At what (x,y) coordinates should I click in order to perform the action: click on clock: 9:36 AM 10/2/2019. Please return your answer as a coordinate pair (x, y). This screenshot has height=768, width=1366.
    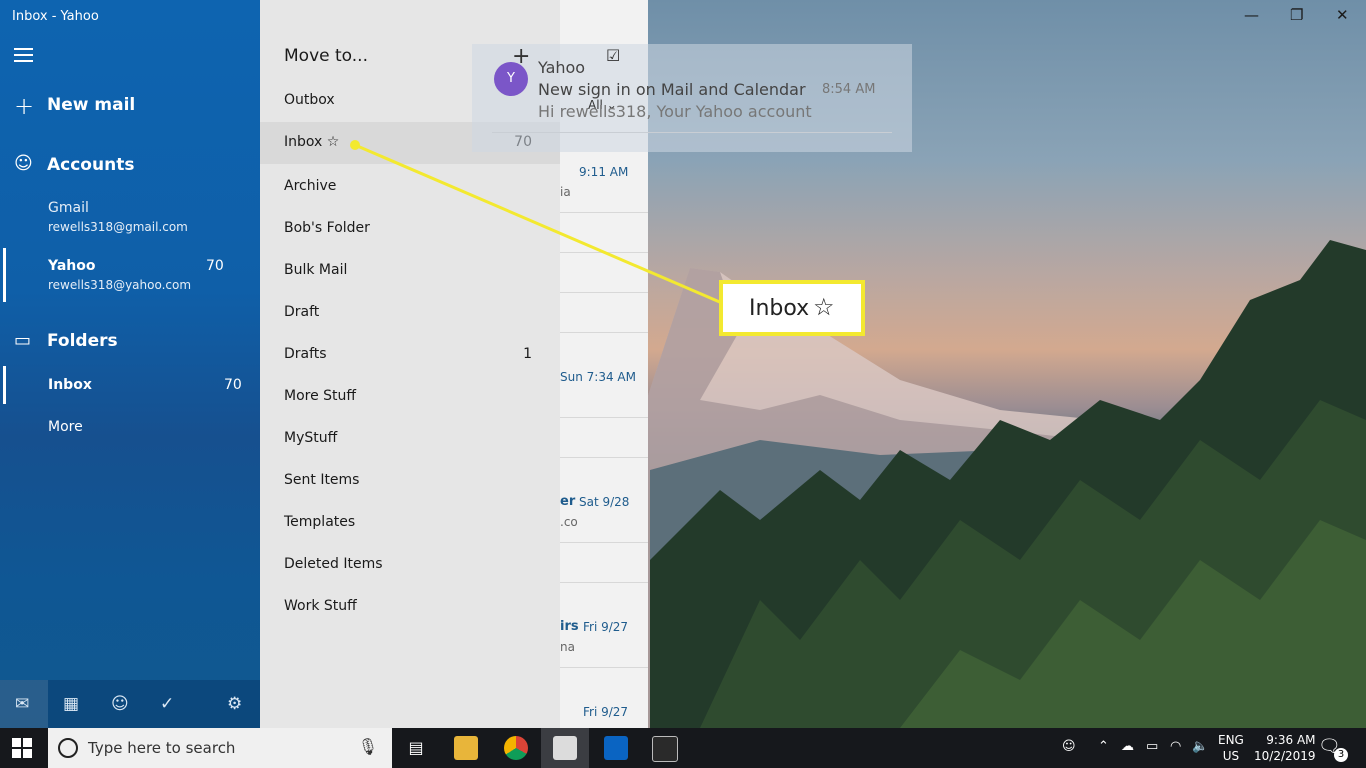
    Looking at the image, I should click on (1285, 748).